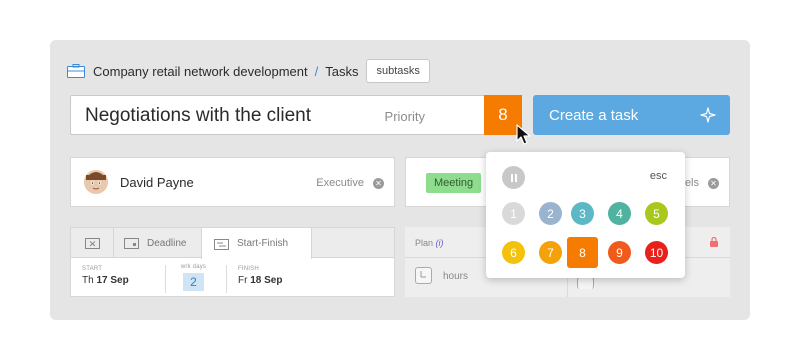  What do you see at coordinates (713, 183) in the screenshot?
I see `remove-labels-icon: ✕` at bounding box center [713, 183].